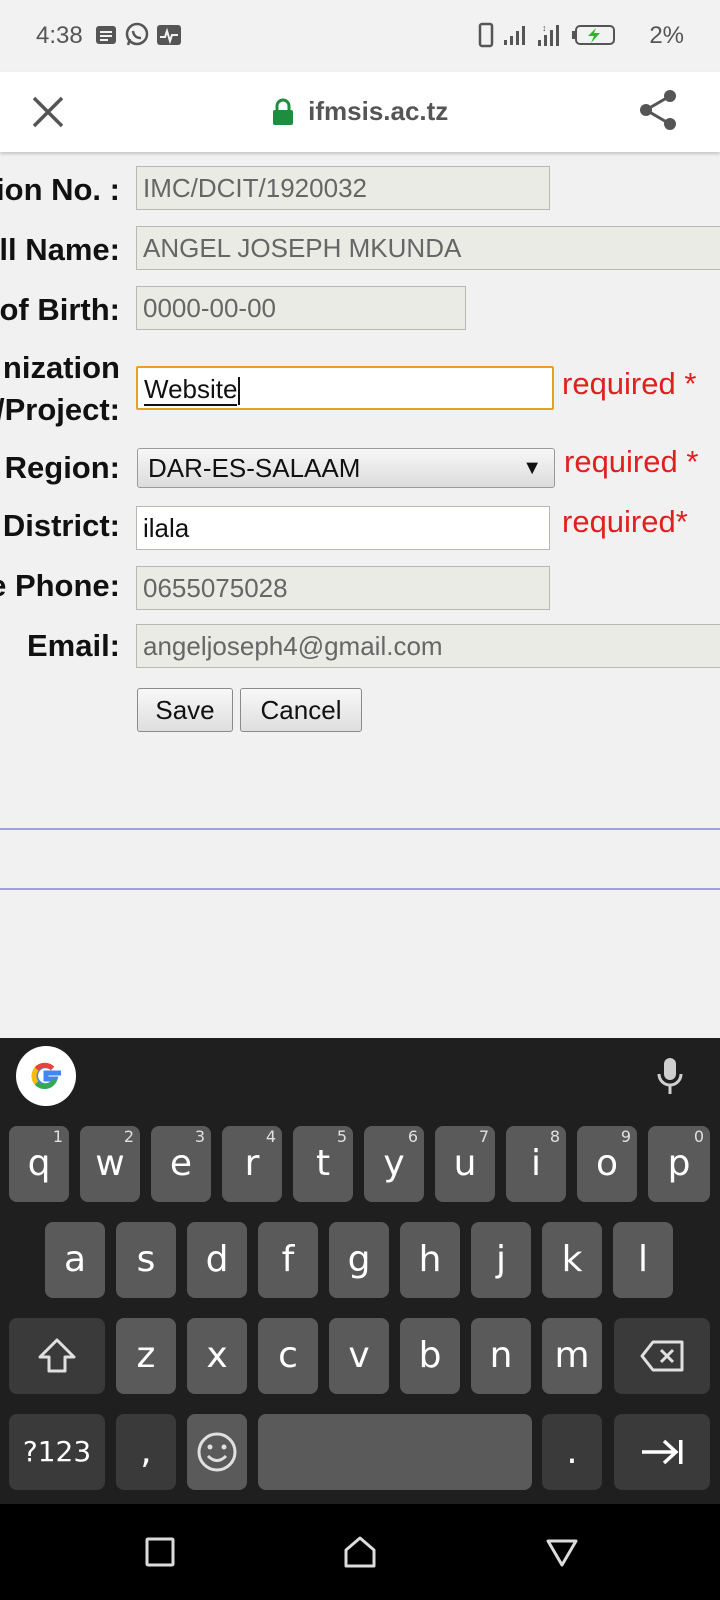  What do you see at coordinates (430, 1260) in the screenshot?
I see `key-h: h` at bounding box center [430, 1260].